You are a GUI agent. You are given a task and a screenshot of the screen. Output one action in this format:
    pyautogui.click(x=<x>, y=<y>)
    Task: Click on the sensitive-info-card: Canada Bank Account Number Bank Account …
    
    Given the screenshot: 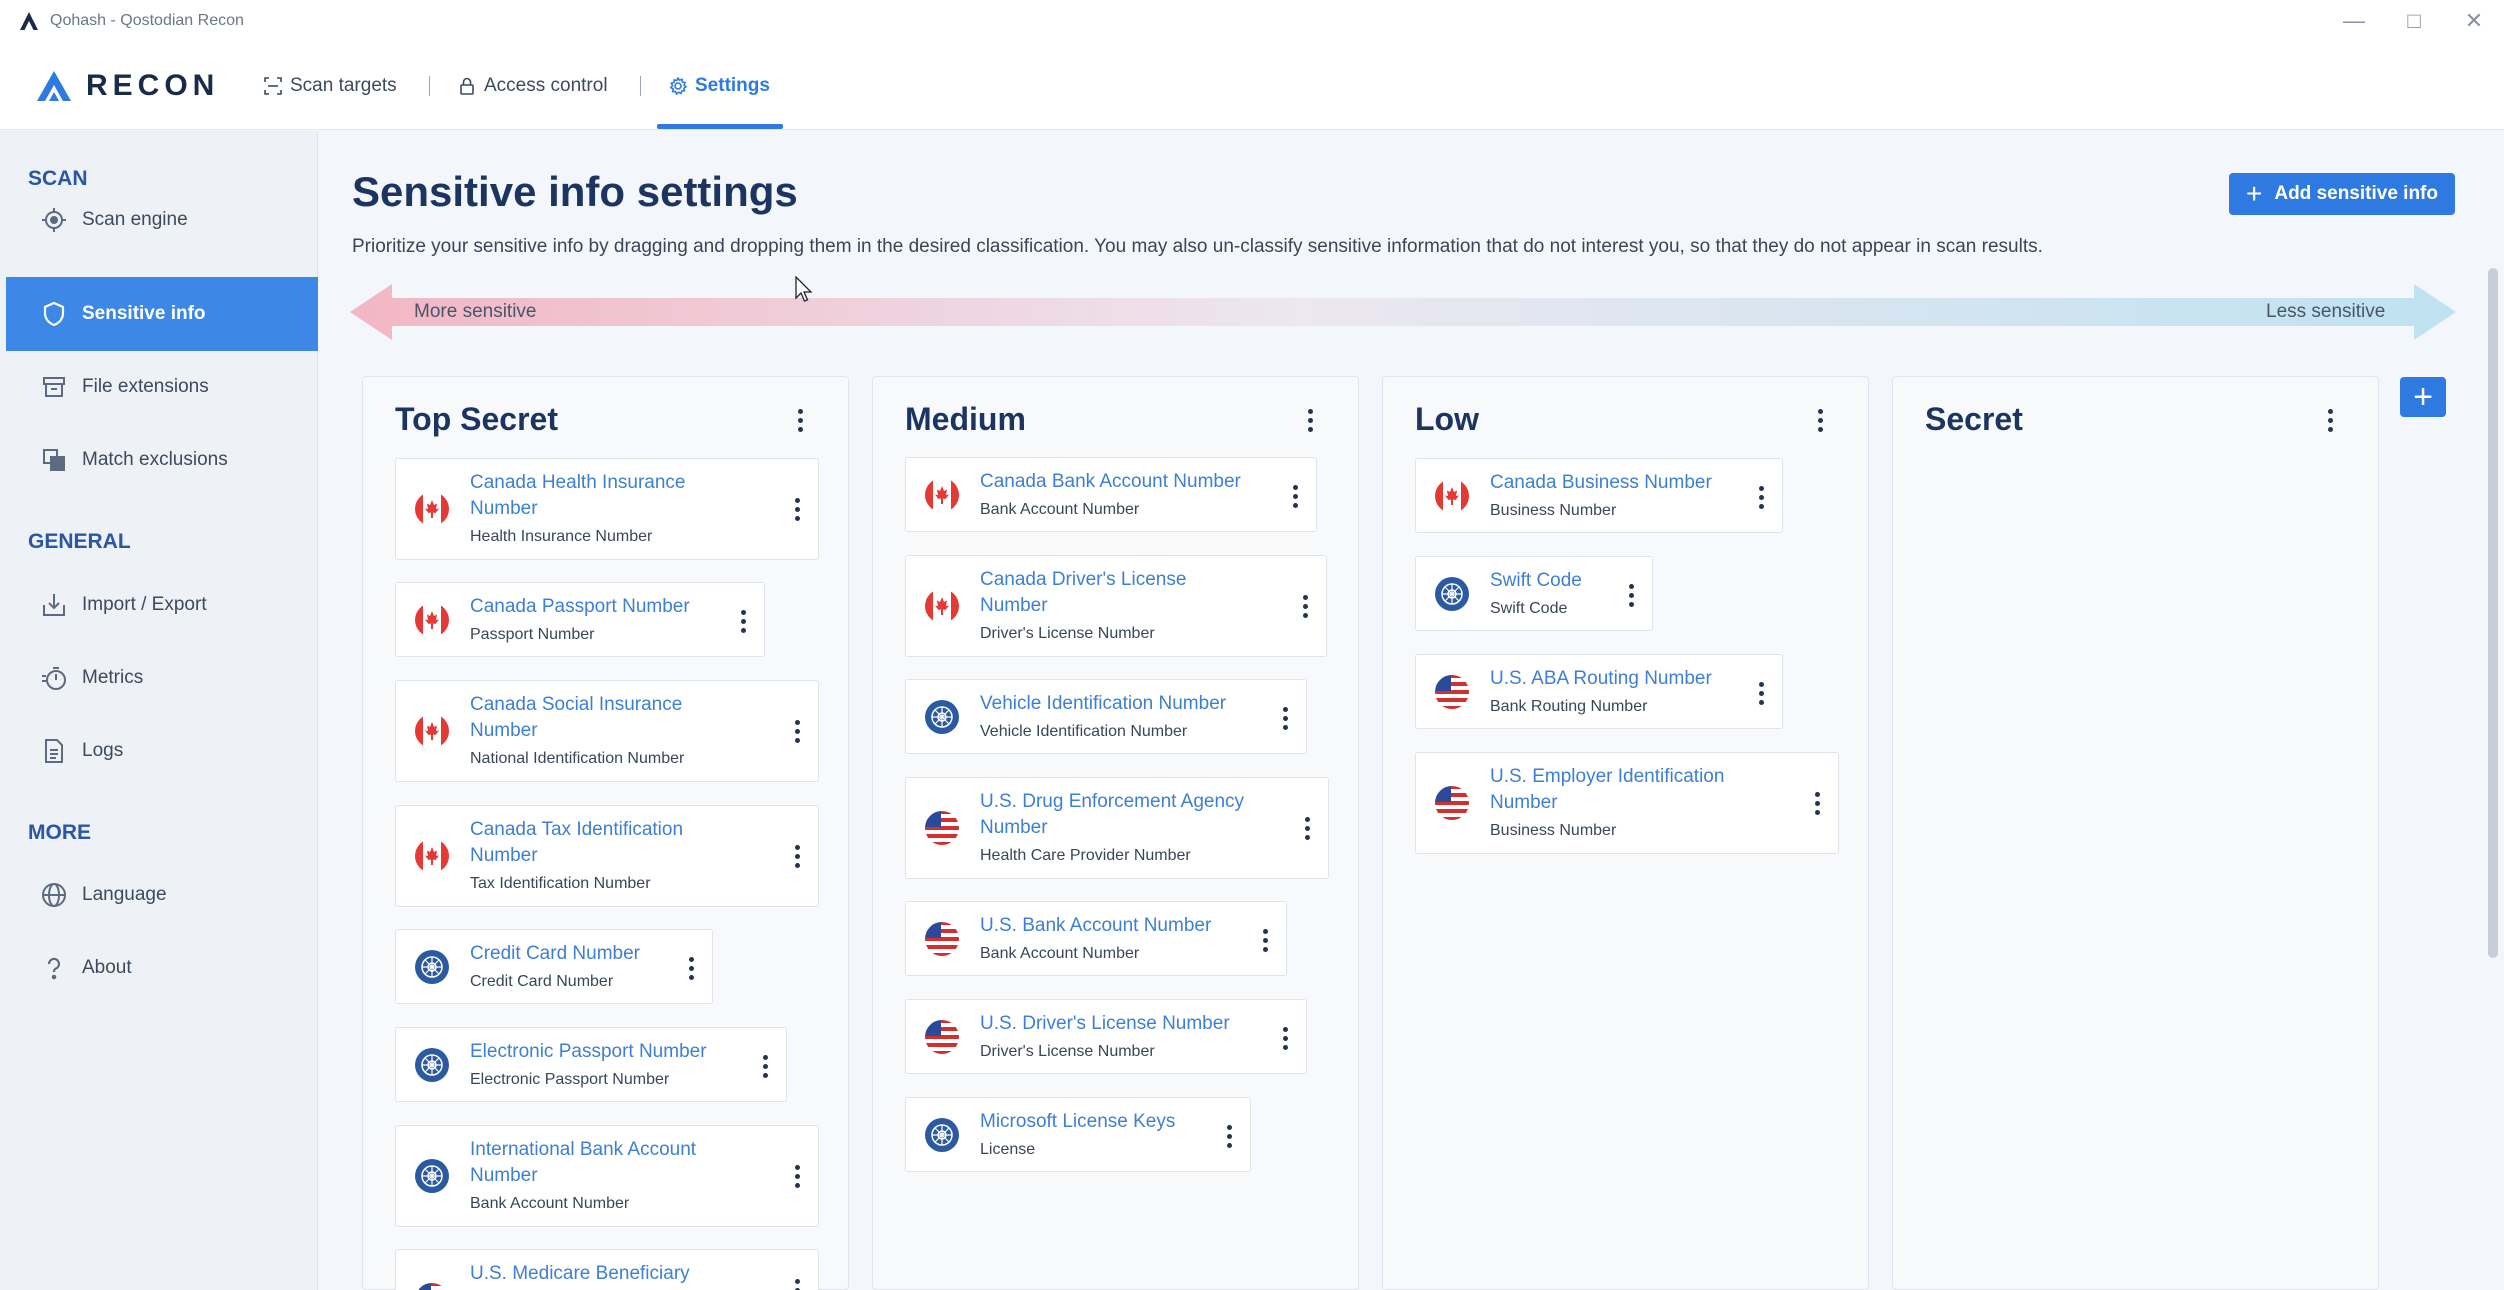 What is the action you would take?
    pyautogui.click(x=1111, y=494)
    